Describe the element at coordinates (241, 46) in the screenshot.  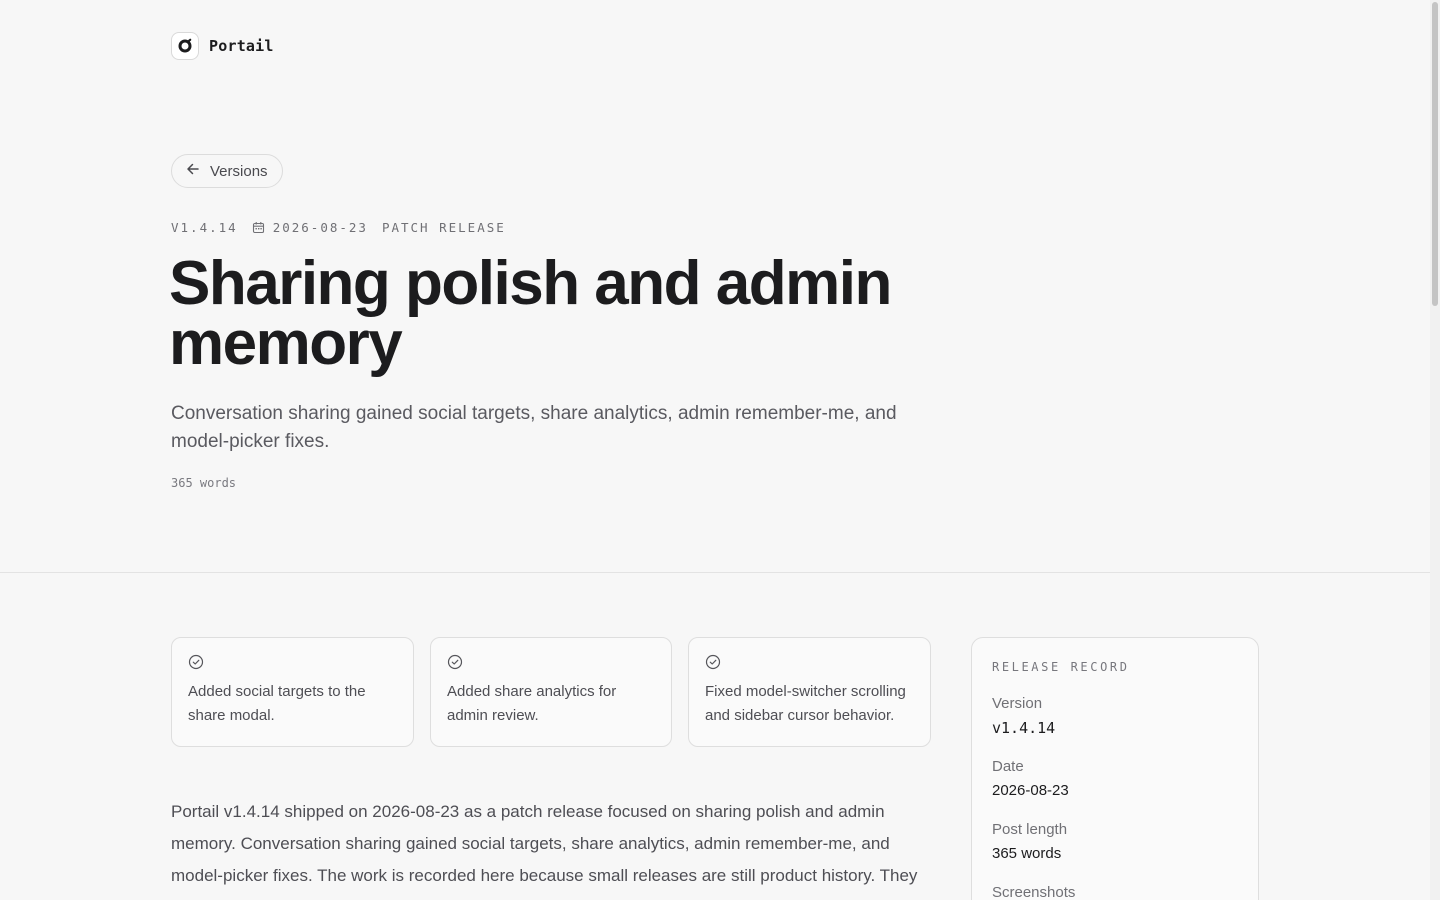
I see `brand-name: Portail` at that location.